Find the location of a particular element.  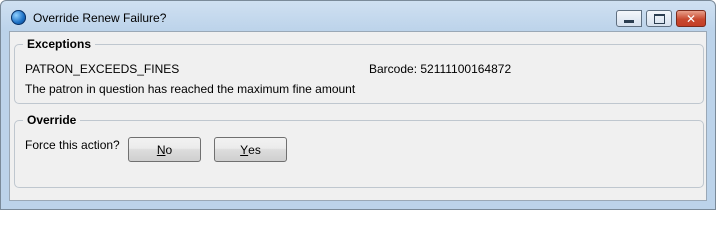

globe-icon is located at coordinates (18, 17).